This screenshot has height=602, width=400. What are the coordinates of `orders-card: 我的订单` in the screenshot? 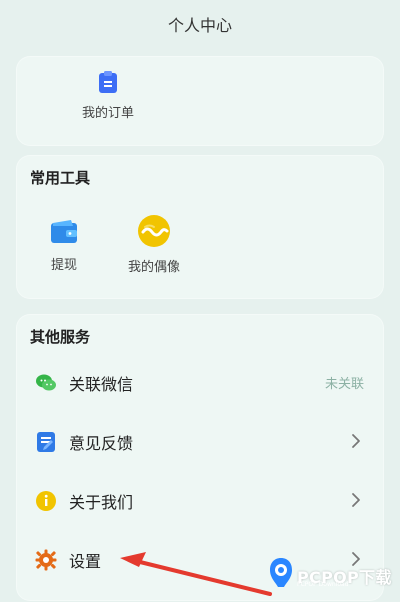 It's located at (200, 101).